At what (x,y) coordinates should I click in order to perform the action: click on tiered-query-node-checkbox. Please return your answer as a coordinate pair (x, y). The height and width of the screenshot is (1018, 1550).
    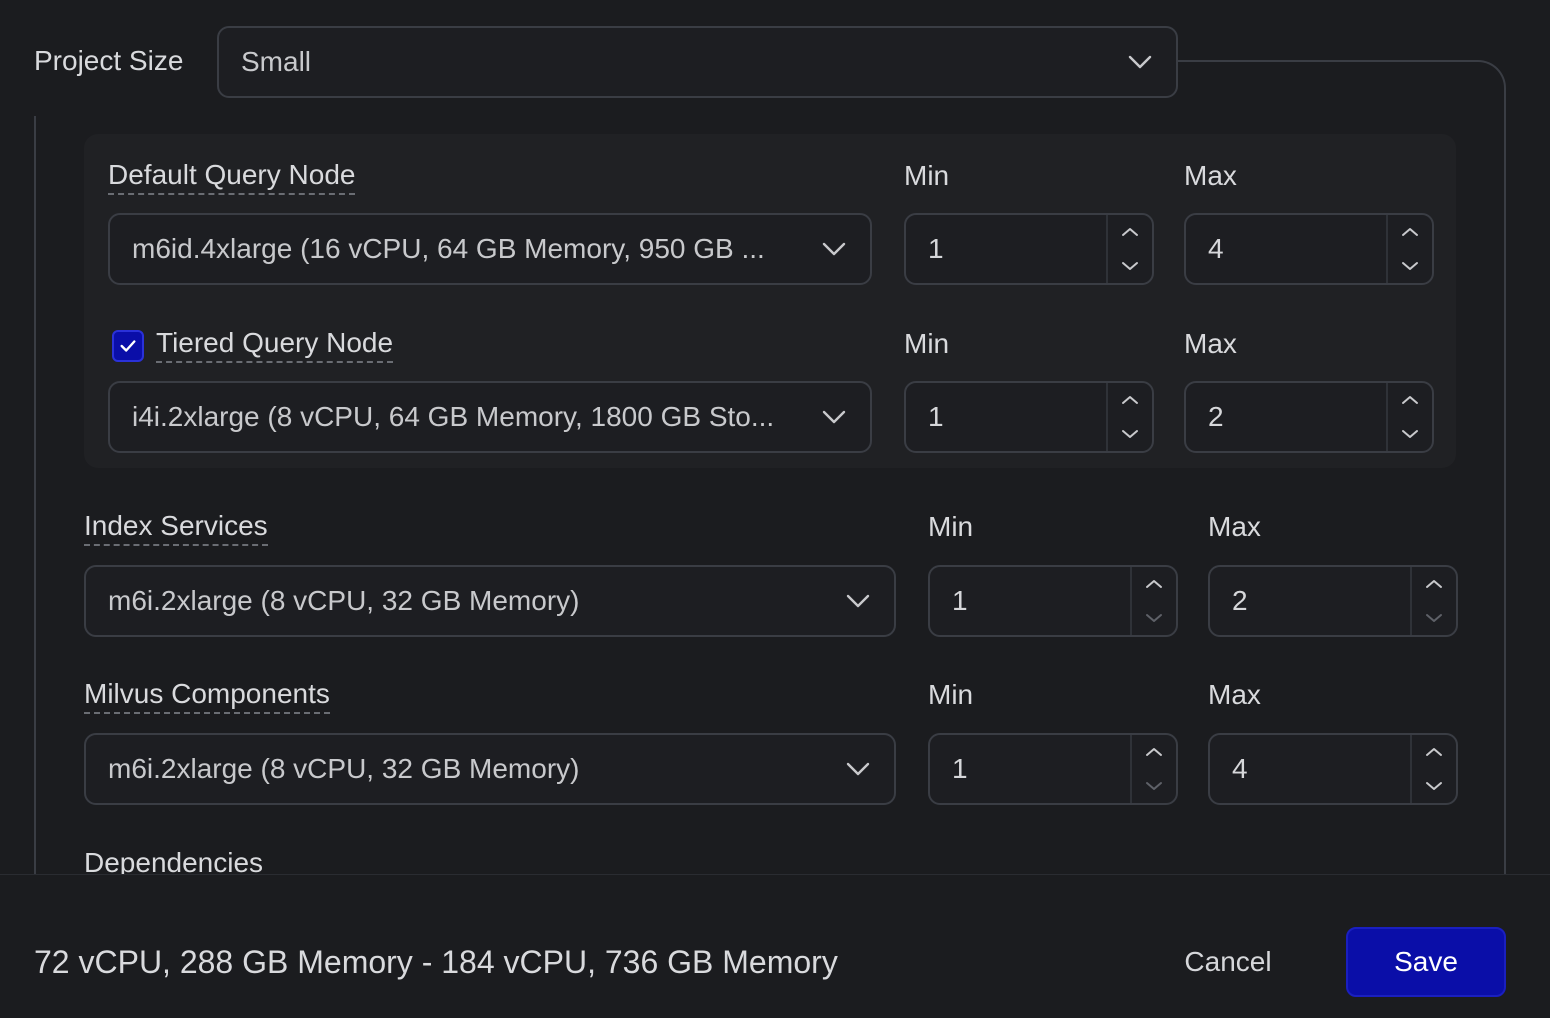
    Looking at the image, I should click on (128, 346).